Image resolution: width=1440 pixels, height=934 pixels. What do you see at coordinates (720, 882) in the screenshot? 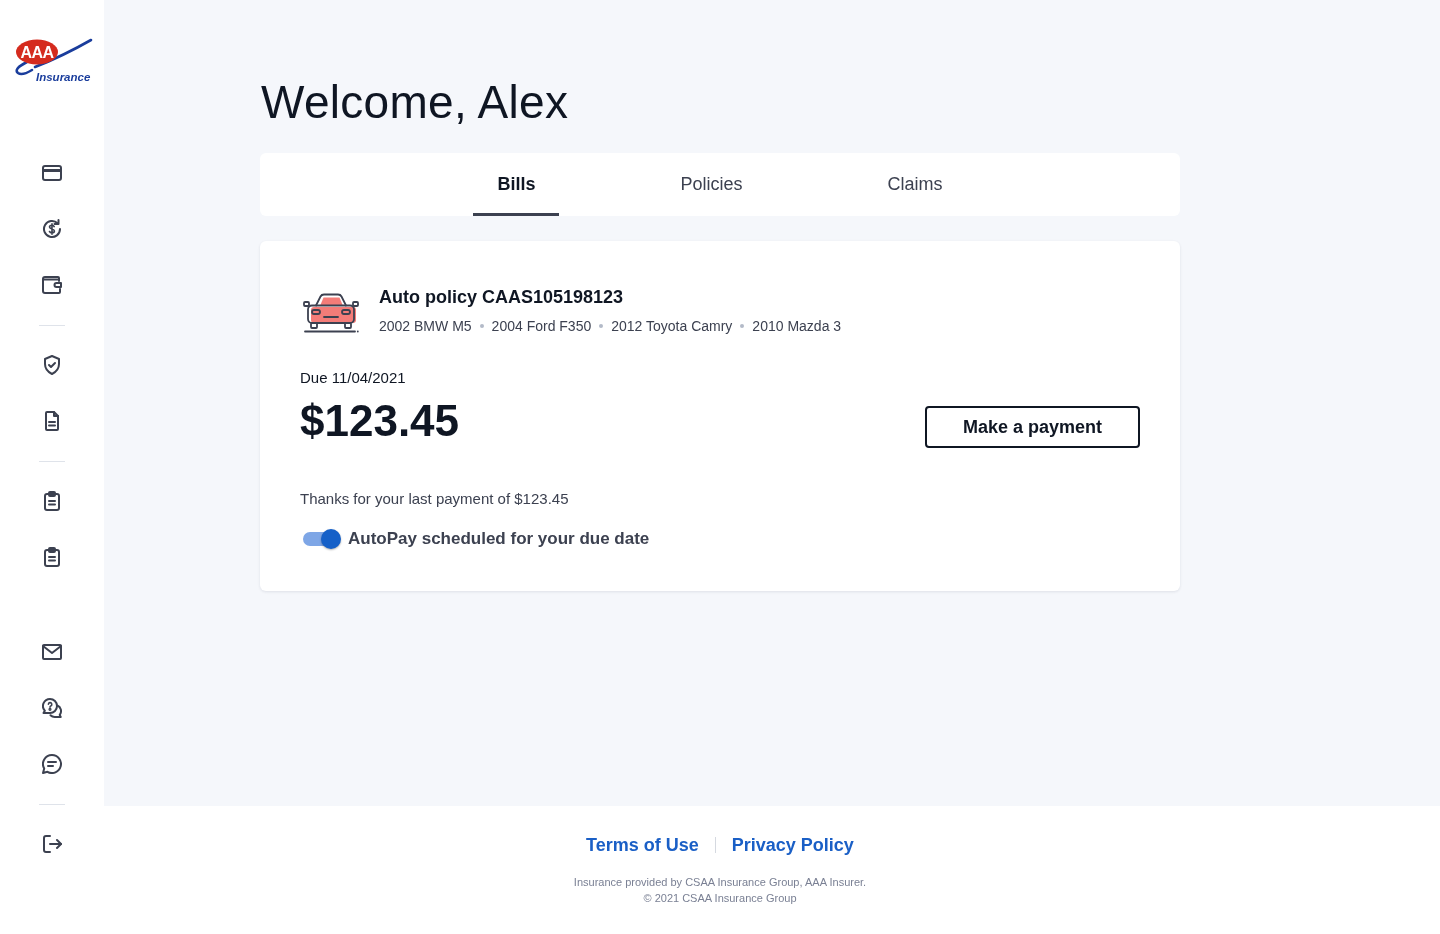
I see `legal-text: Insurance provided by CSAA Insurance Group, AAA Insurer.` at bounding box center [720, 882].